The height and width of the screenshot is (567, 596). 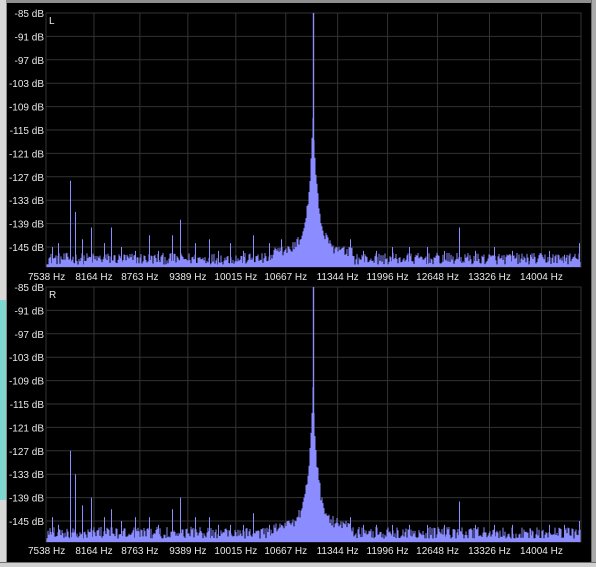 What do you see at coordinates (52, 21) in the screenshot?
I see `channel-label: L` at bounding box center [52, 21].